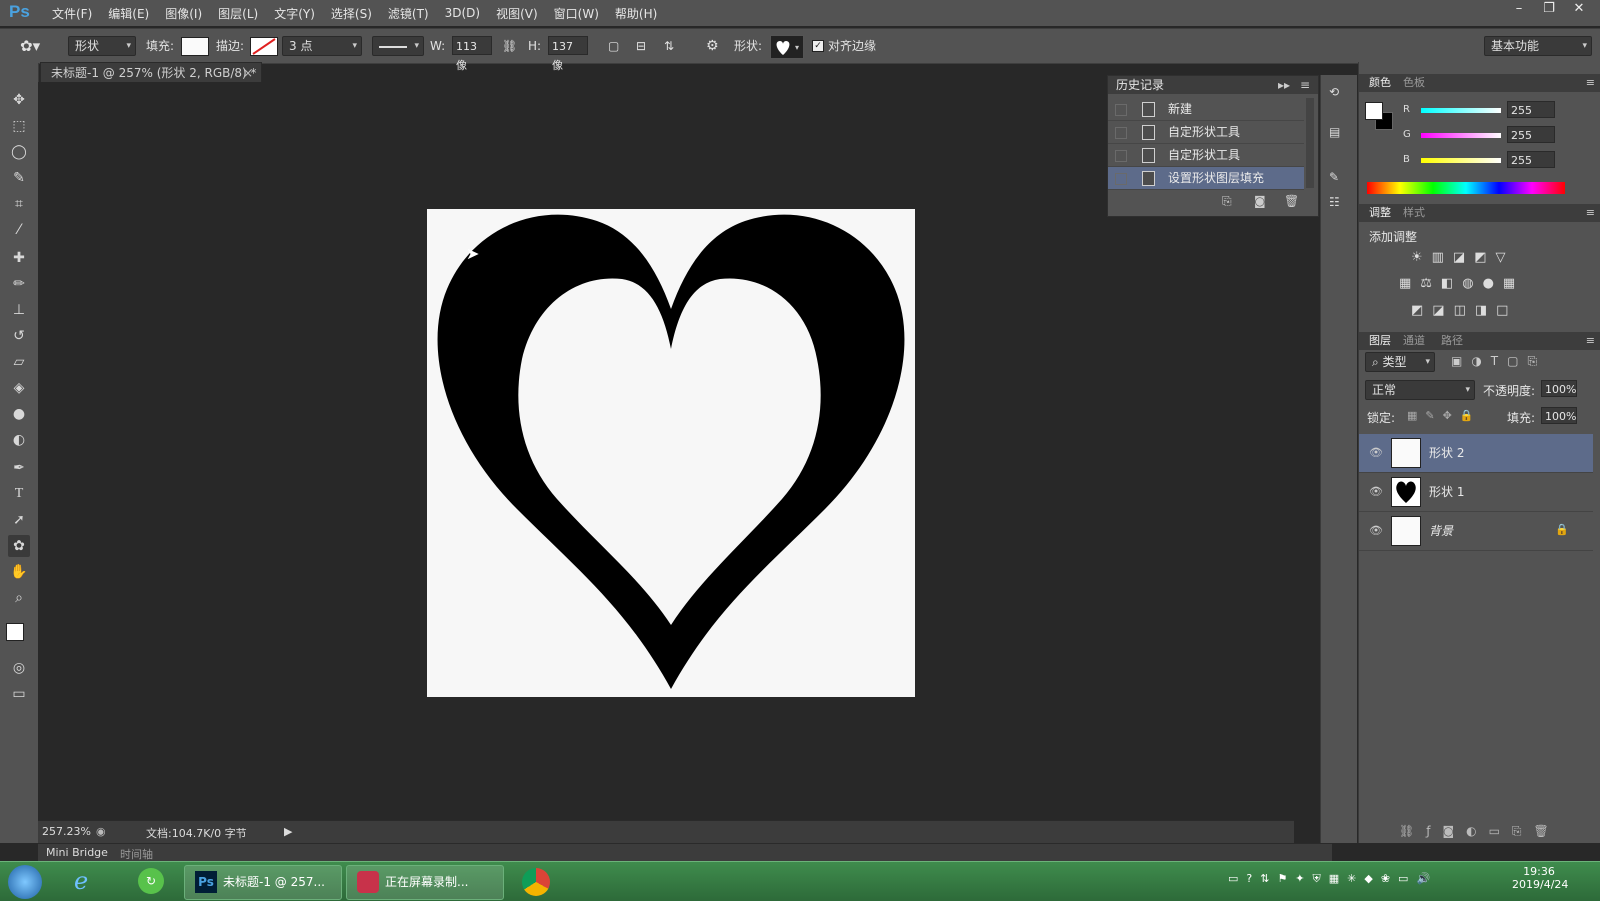 This screenshot has height=901, width=1600. Describe the element at coordinates (1476, 531) in the screenshot. I see `layer-row-background: 👁 背景 🔒` at that location.